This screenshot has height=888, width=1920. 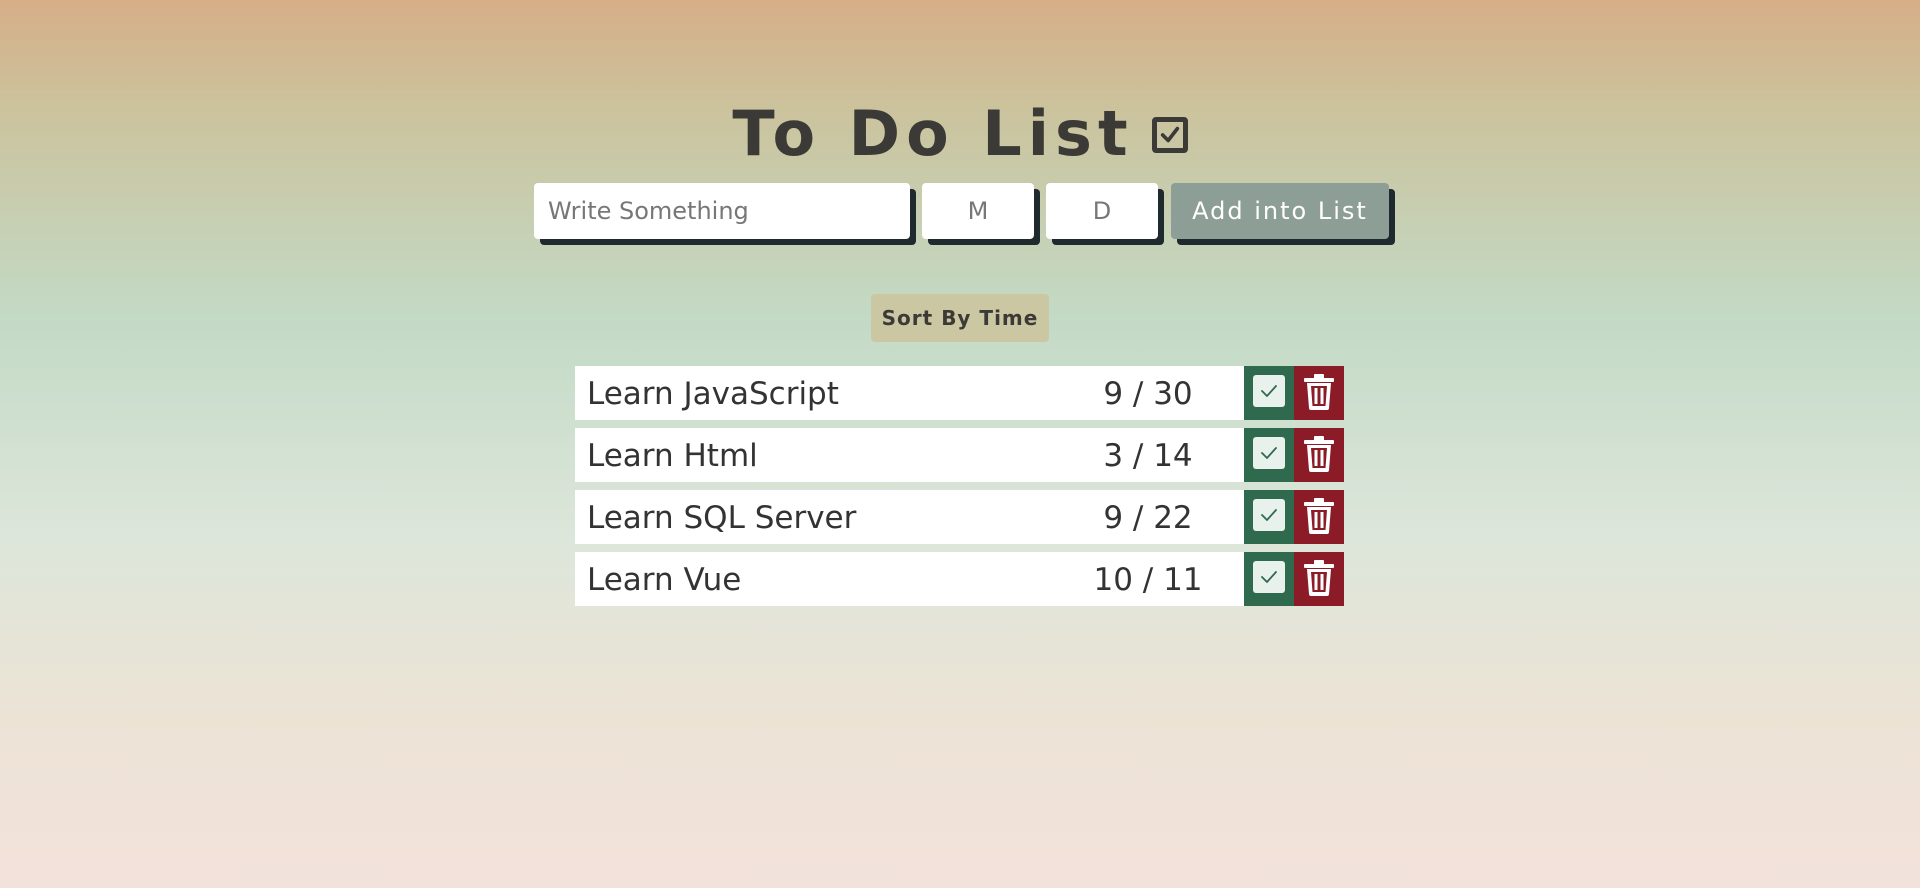 What do you see at coordinates (672, 456) in the screenshot?
I see `todo-text: Learn Html` at bounding box center [672, 456].